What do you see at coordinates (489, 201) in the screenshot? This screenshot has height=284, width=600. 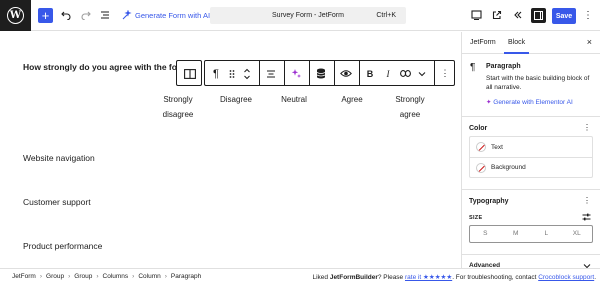 I see `typography-panel-title: Typography` at bounding box center [489, 201].